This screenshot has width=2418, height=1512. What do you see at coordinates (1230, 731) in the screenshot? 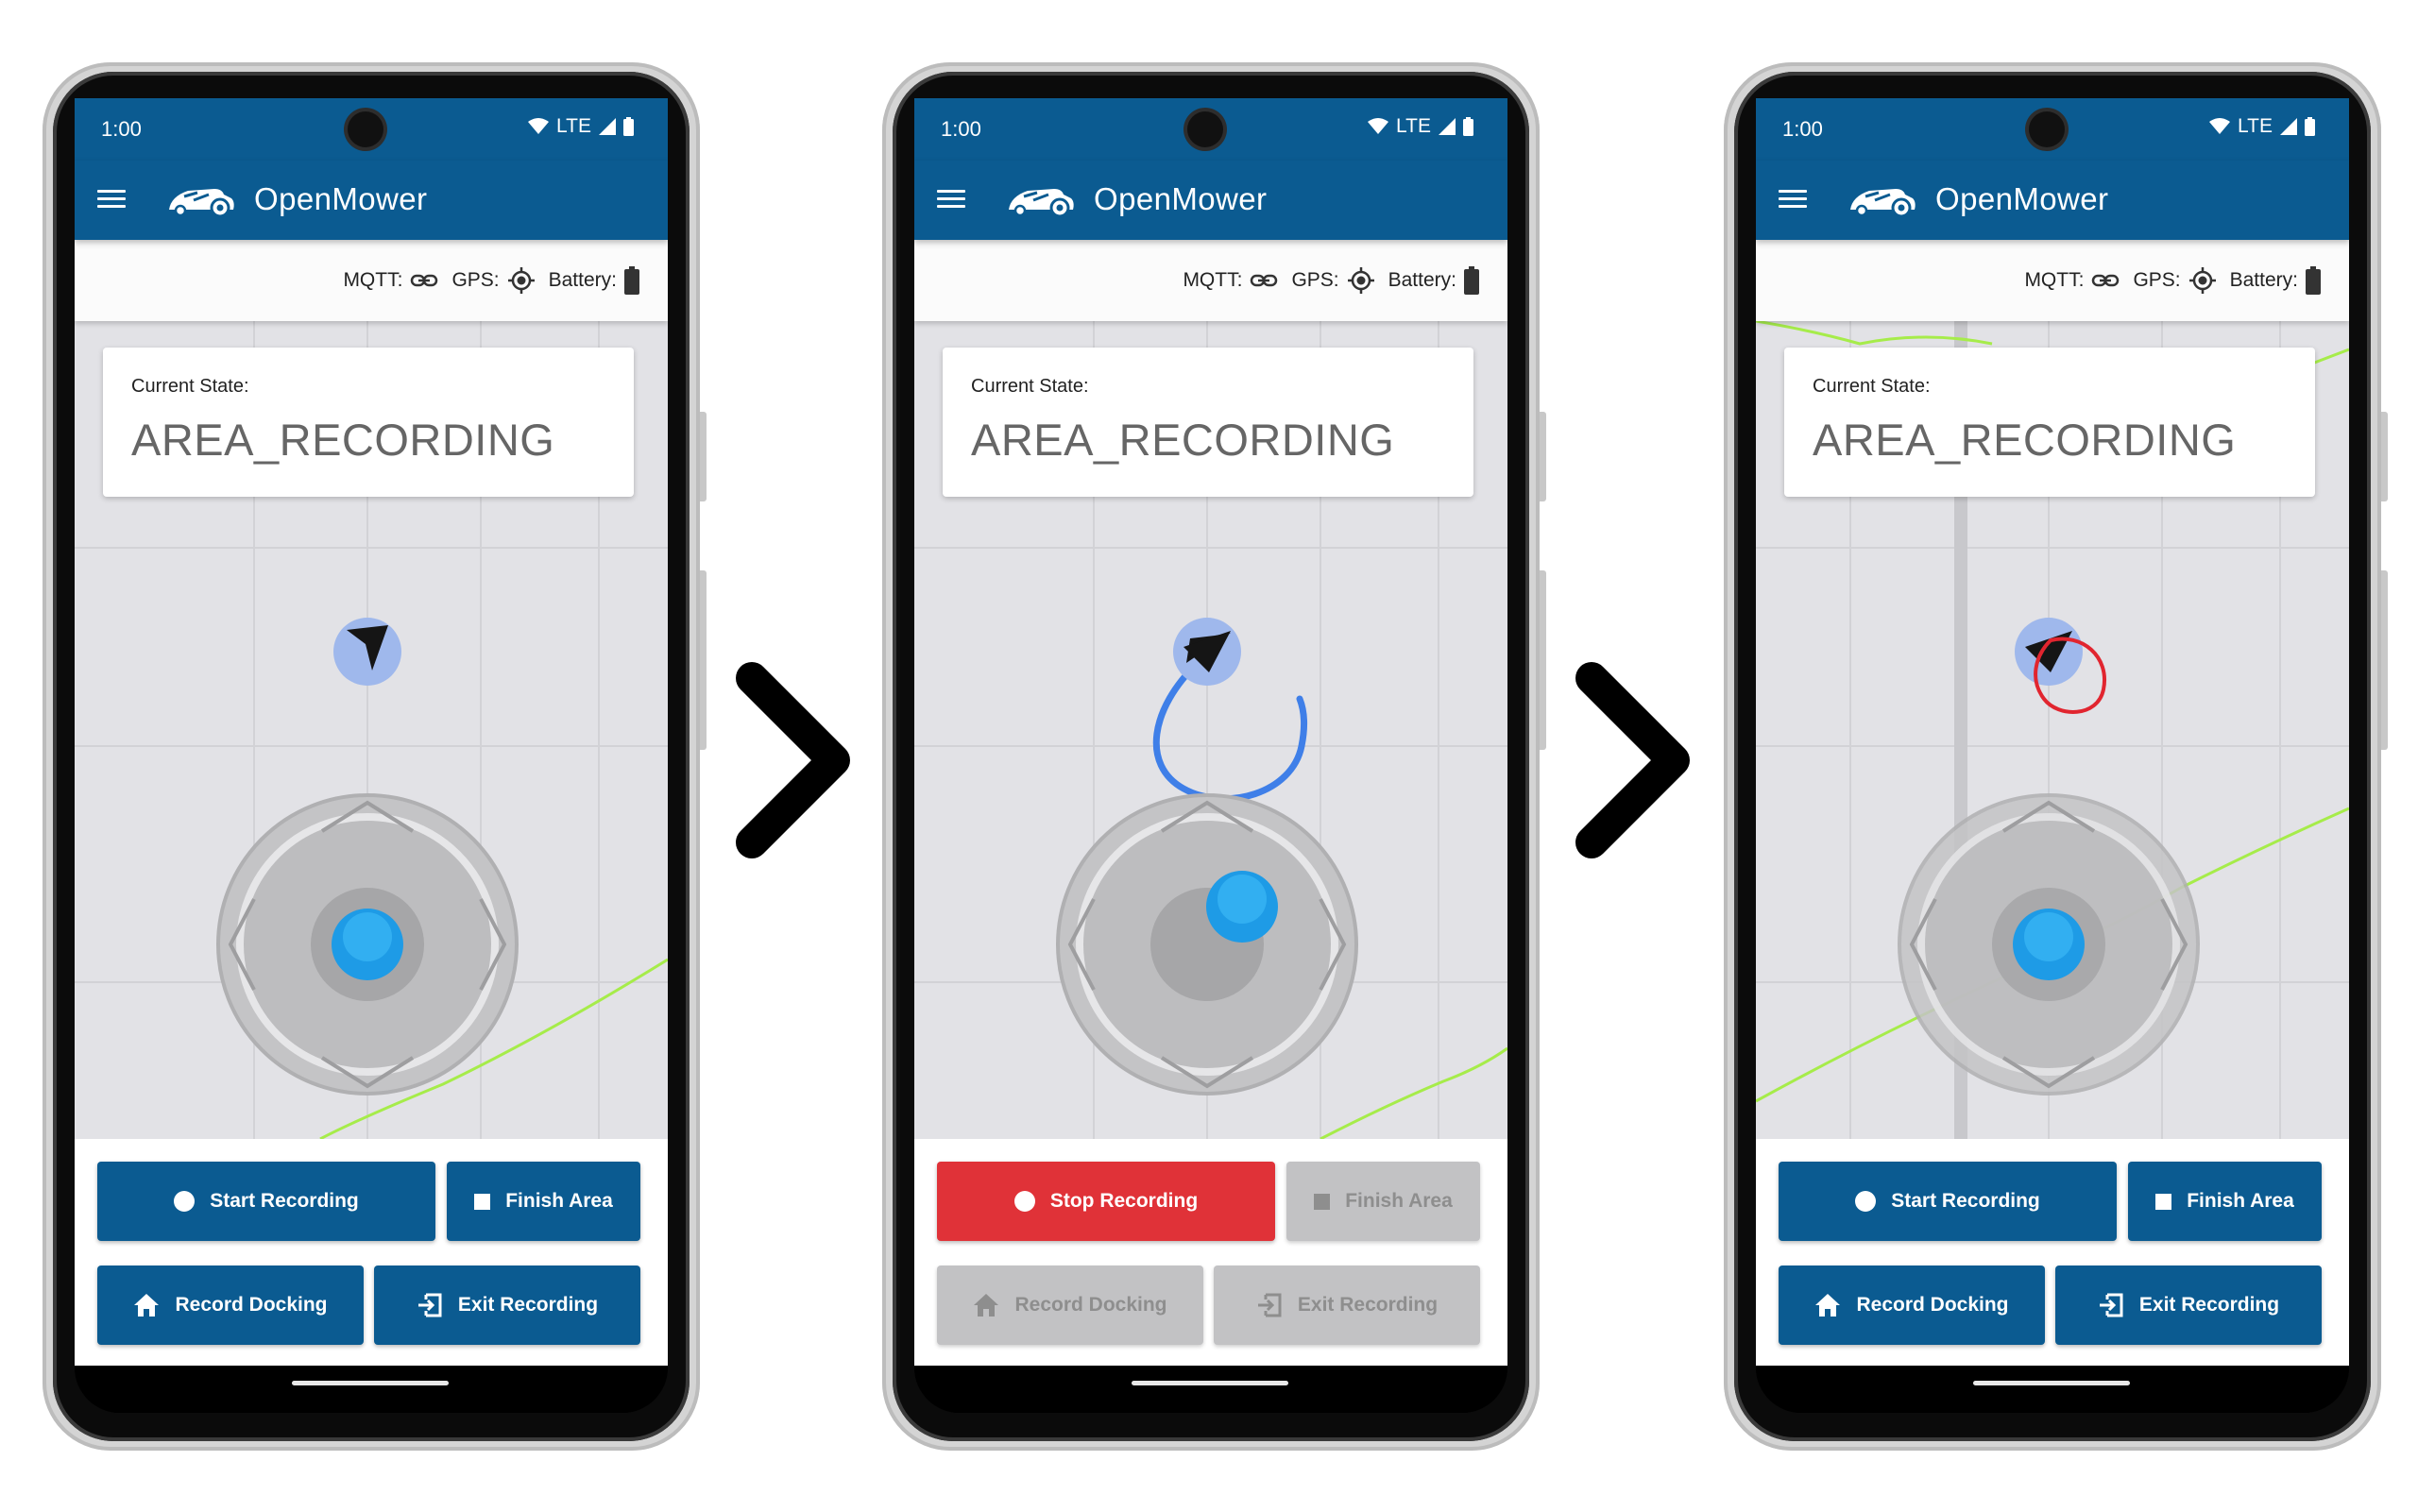
I see `recorded-path` at bounding box center [1230, 731].